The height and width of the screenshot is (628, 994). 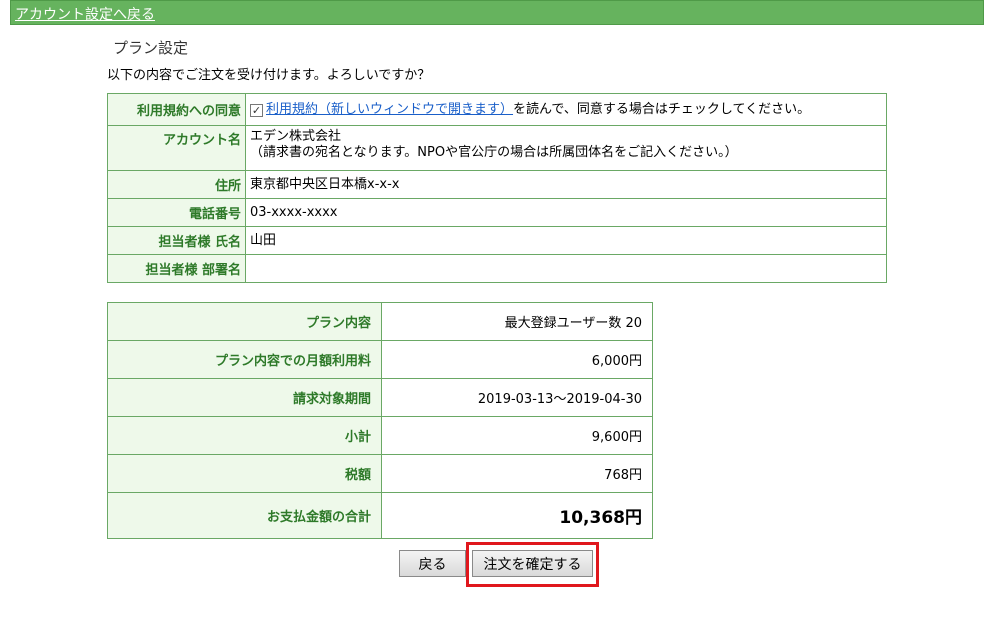 I want to click on table-row: 住所 東京都中央区日本橋x-x-x, so click(x=497, y=184).